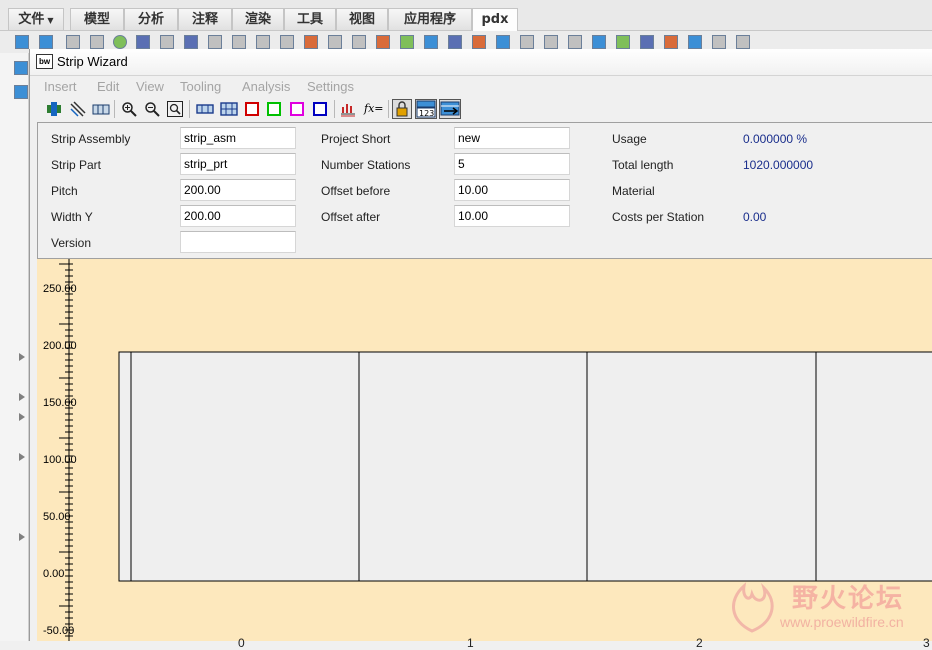 The height and width of the screenshot is (650, 932). Describe the element at coordinates (78, 109) in the screenshot. I see `hatch-icon` at that location.